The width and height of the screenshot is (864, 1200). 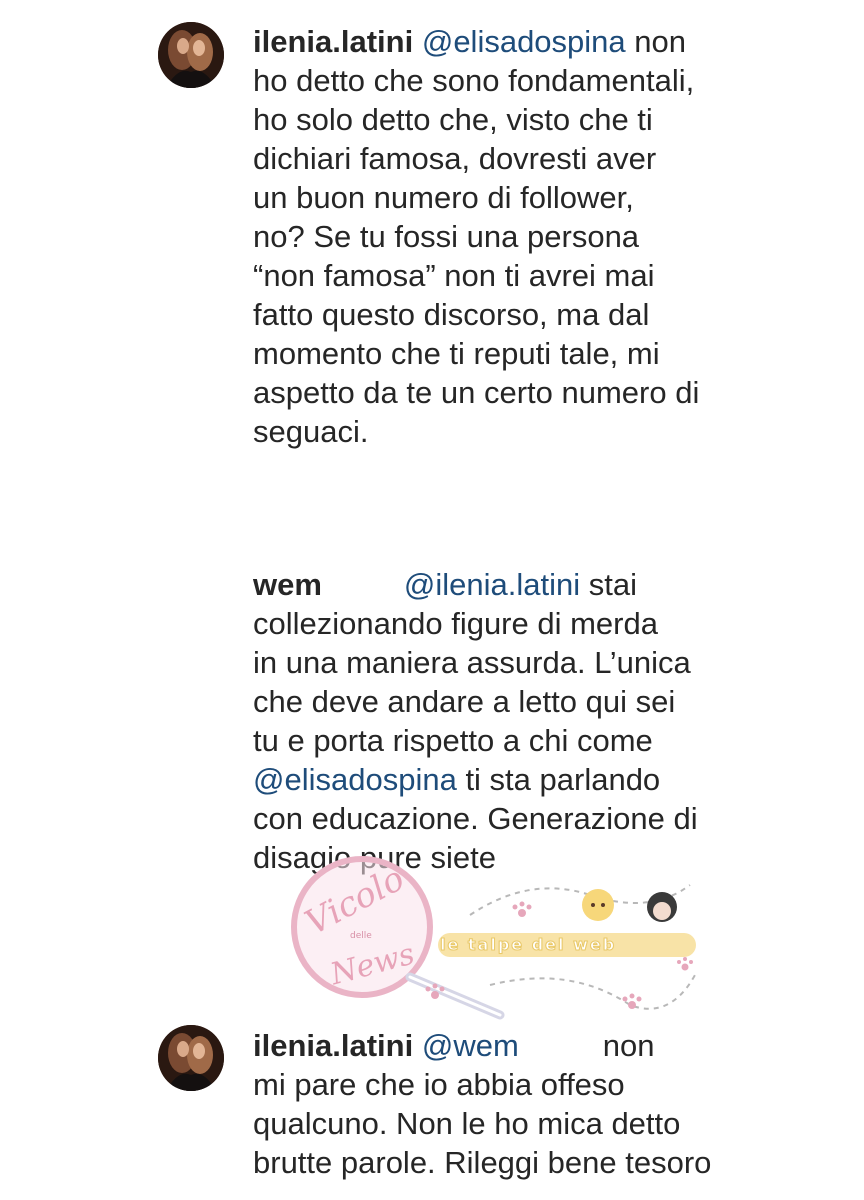 What do you see at coordinates (454, 275) in the screenshot?
I see `comment-line: “non famosa” non ti avrei mai` at bounding box center [454, 275].